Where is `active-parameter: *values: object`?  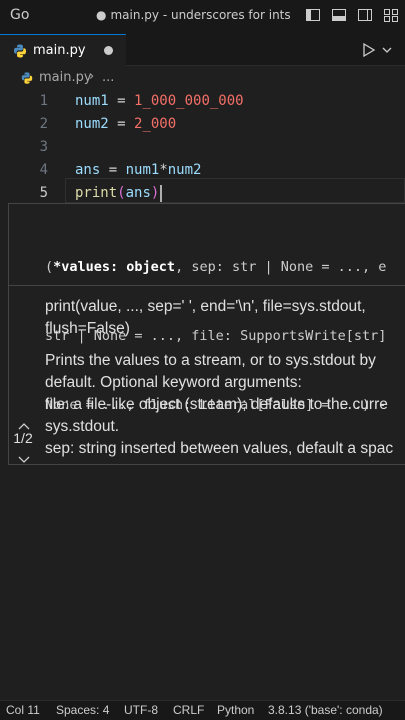
active-parameter: *values: object is located at coordinates (114, 267).